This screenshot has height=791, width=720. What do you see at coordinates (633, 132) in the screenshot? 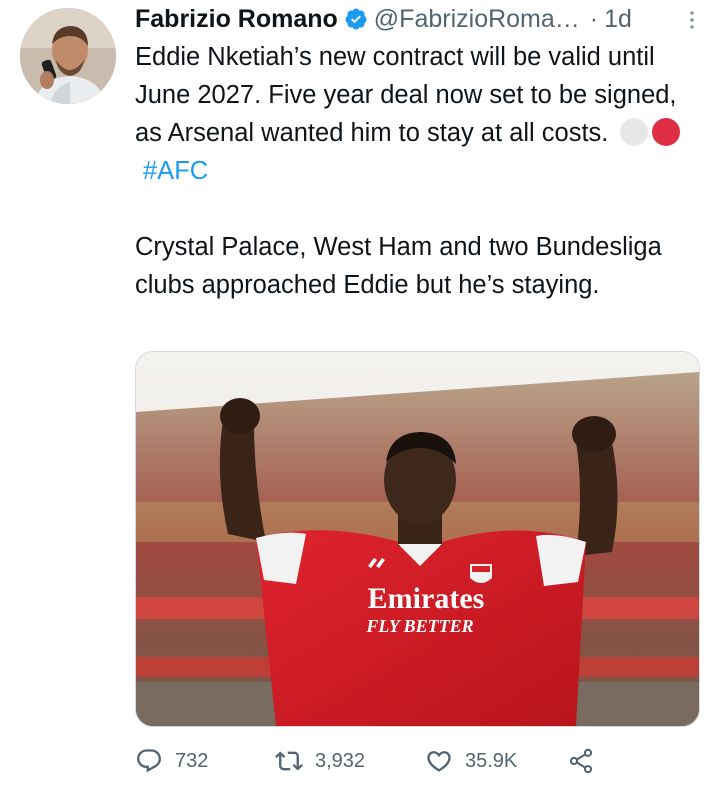
I see `white-circle-emoji-icon` at bounding box center [633, 132].